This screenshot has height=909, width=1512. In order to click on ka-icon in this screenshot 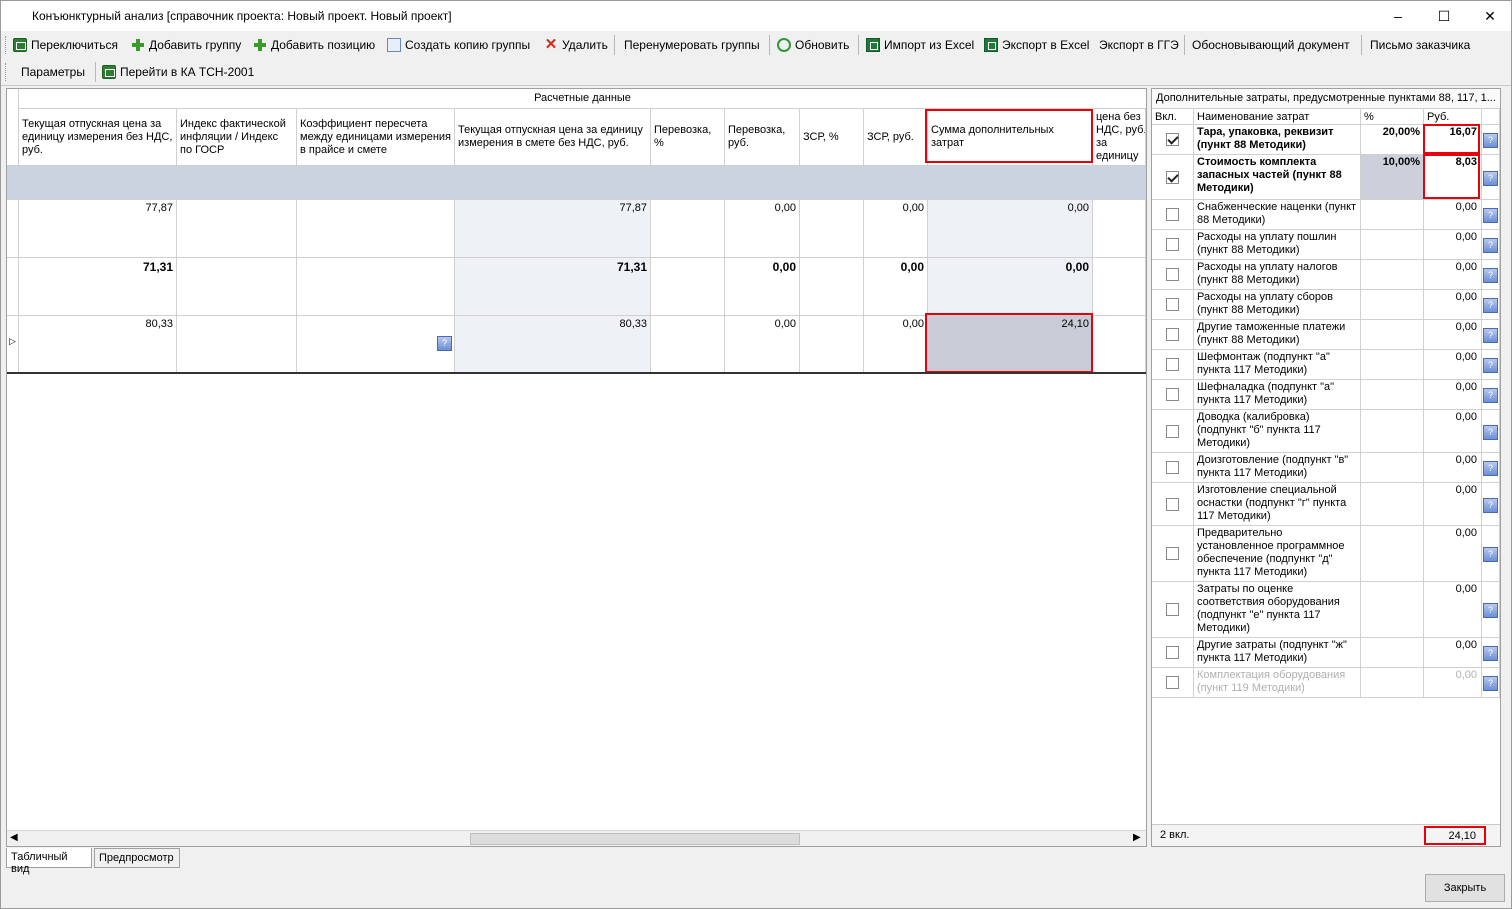, I will do `click(109, 72)`.